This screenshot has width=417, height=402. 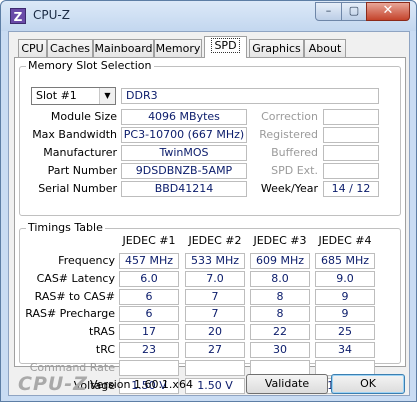 I want to click on cpu-z-logo: CPU-Z, so click(x=53, y=384).